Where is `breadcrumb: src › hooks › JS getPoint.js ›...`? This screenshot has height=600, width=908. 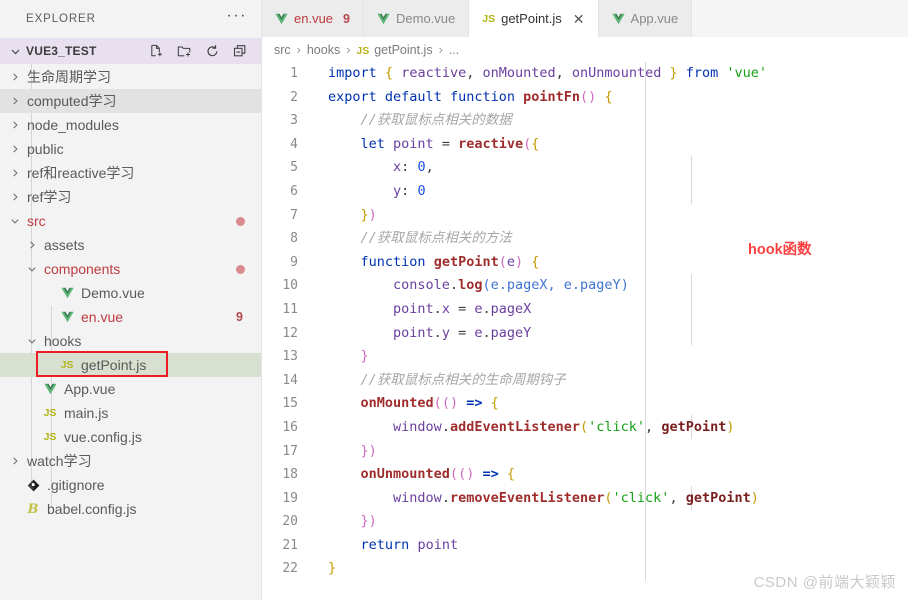
breadcrumb: src › hooks › JS getPoint.js ›... is located at coordinates (585, 49).